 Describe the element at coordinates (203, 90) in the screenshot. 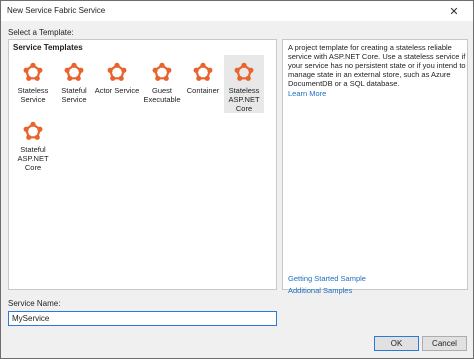

I see `template-label: Container` at that location.